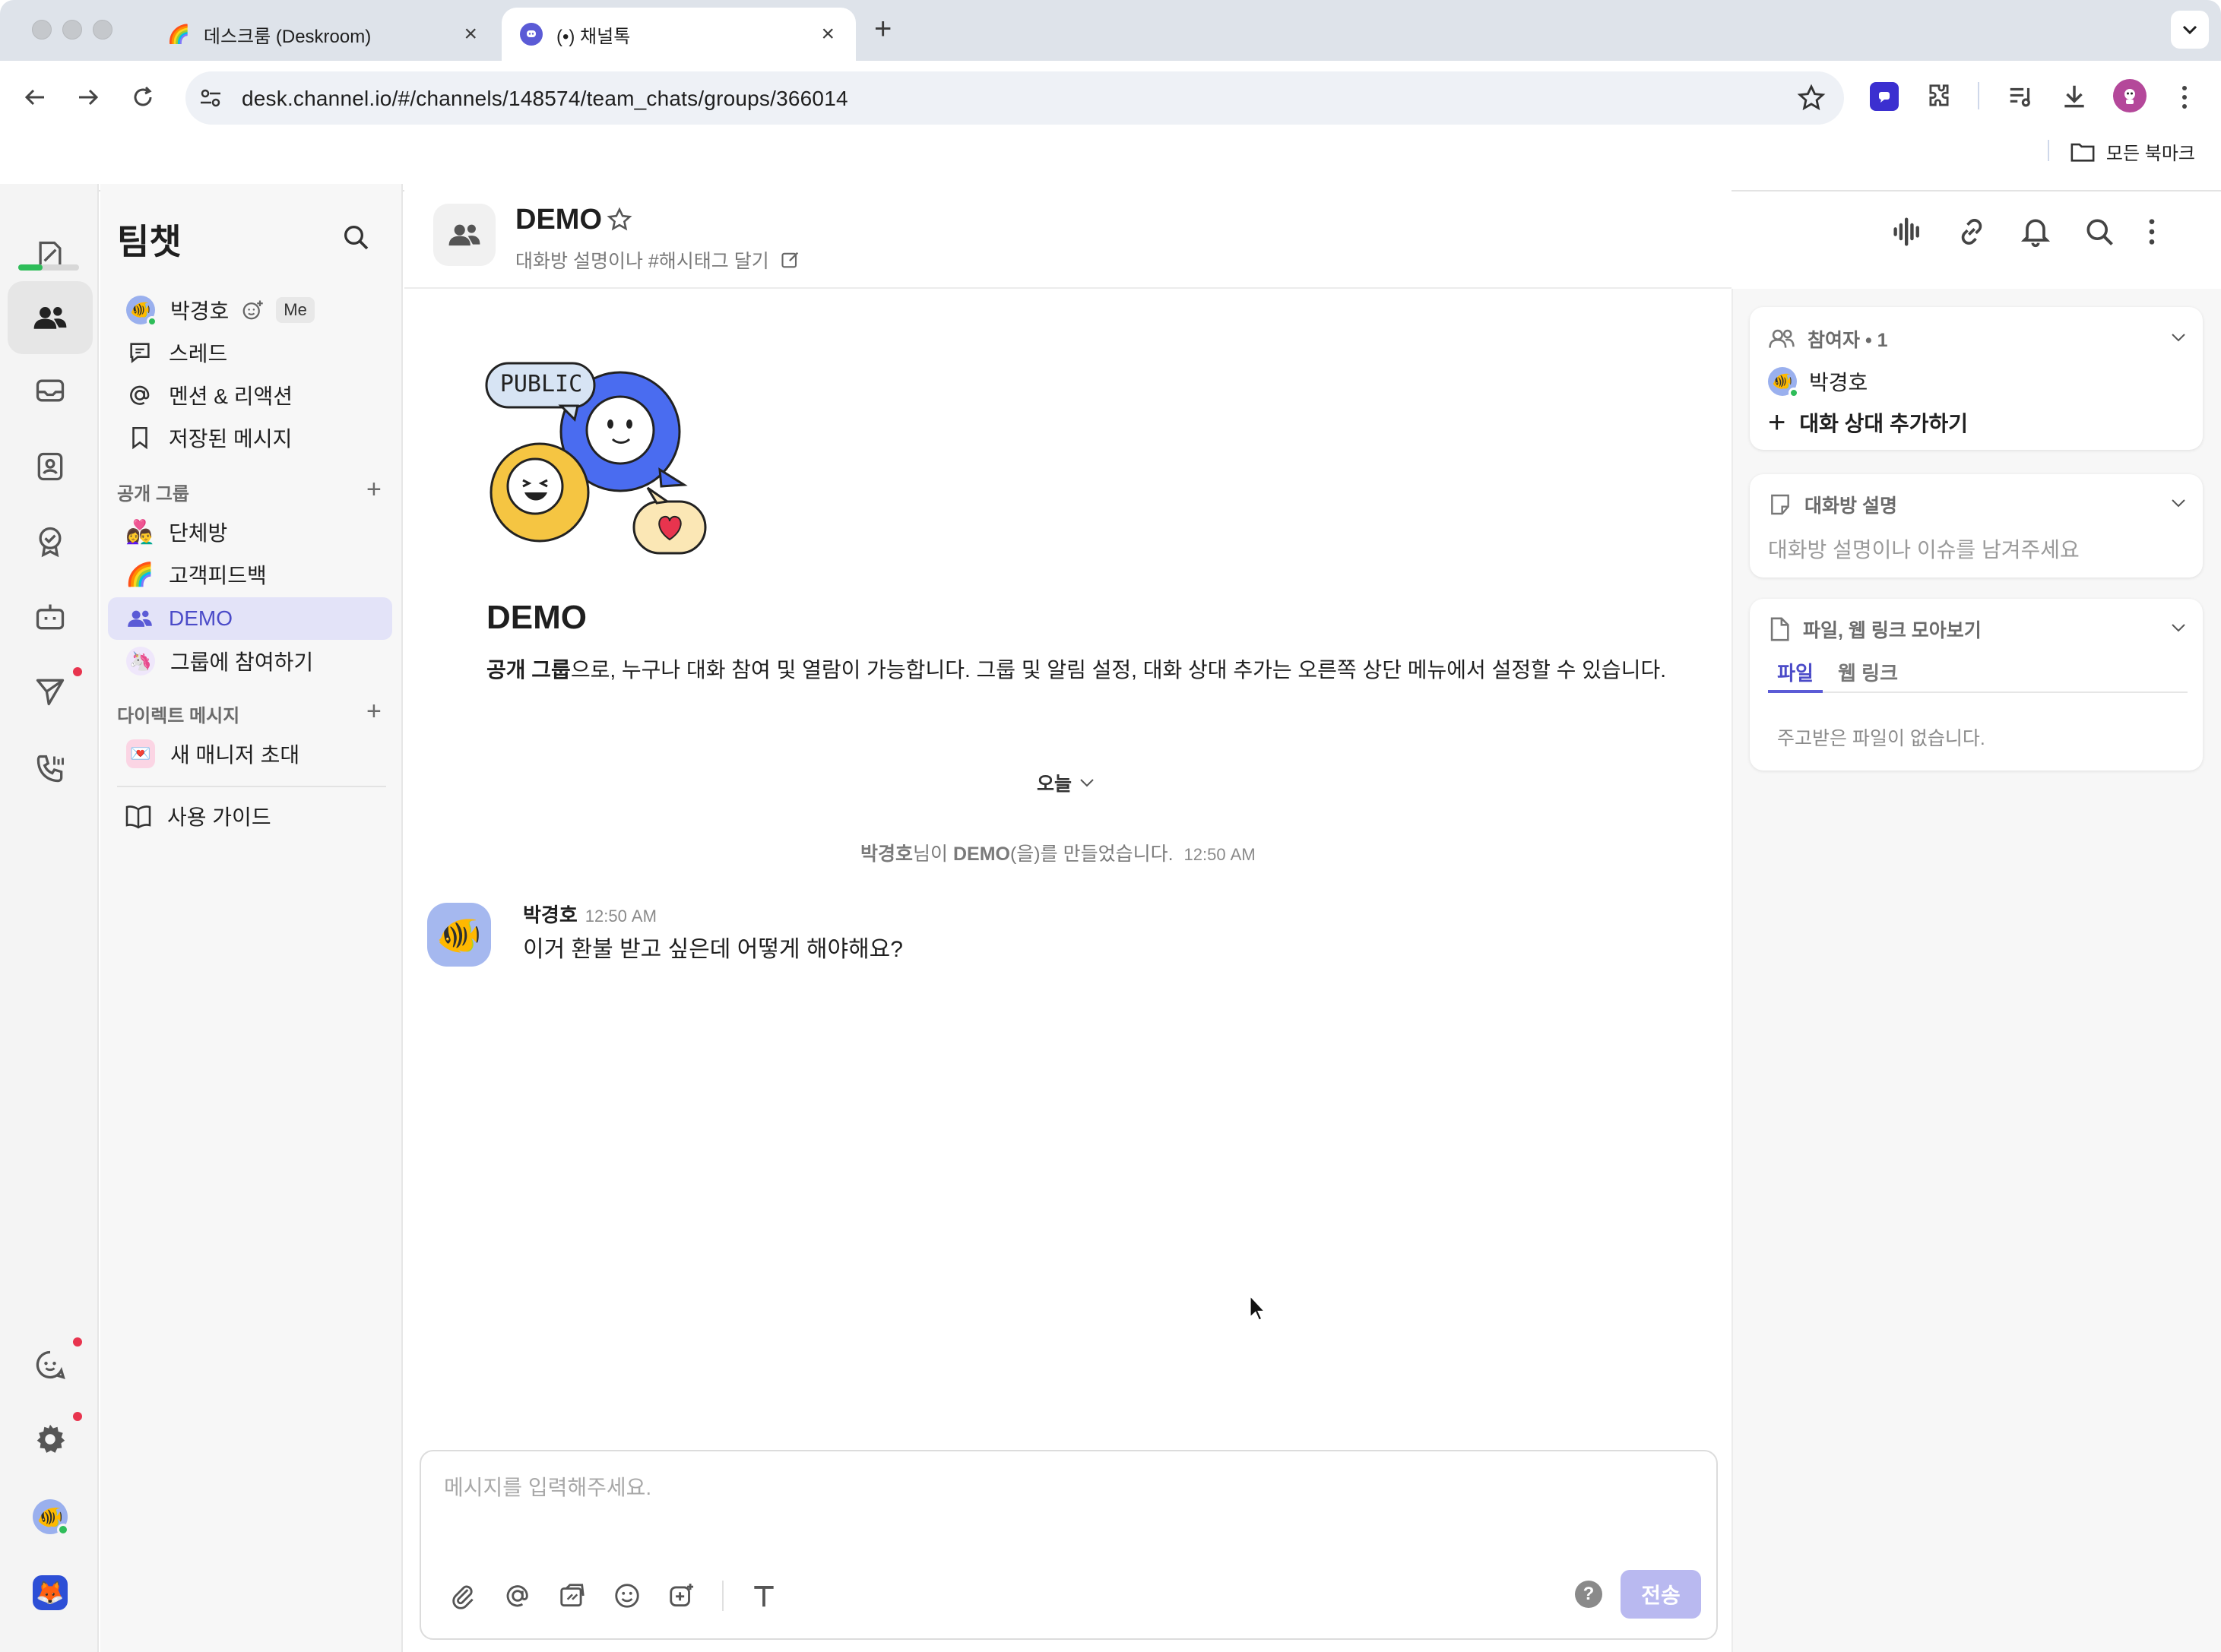 The height and width of the screenshot is (1652, 2221). What do you see at coordinates (883, 29) in the screenshot?
I see `new-tab-button: +` at bounding box center [883, 29].